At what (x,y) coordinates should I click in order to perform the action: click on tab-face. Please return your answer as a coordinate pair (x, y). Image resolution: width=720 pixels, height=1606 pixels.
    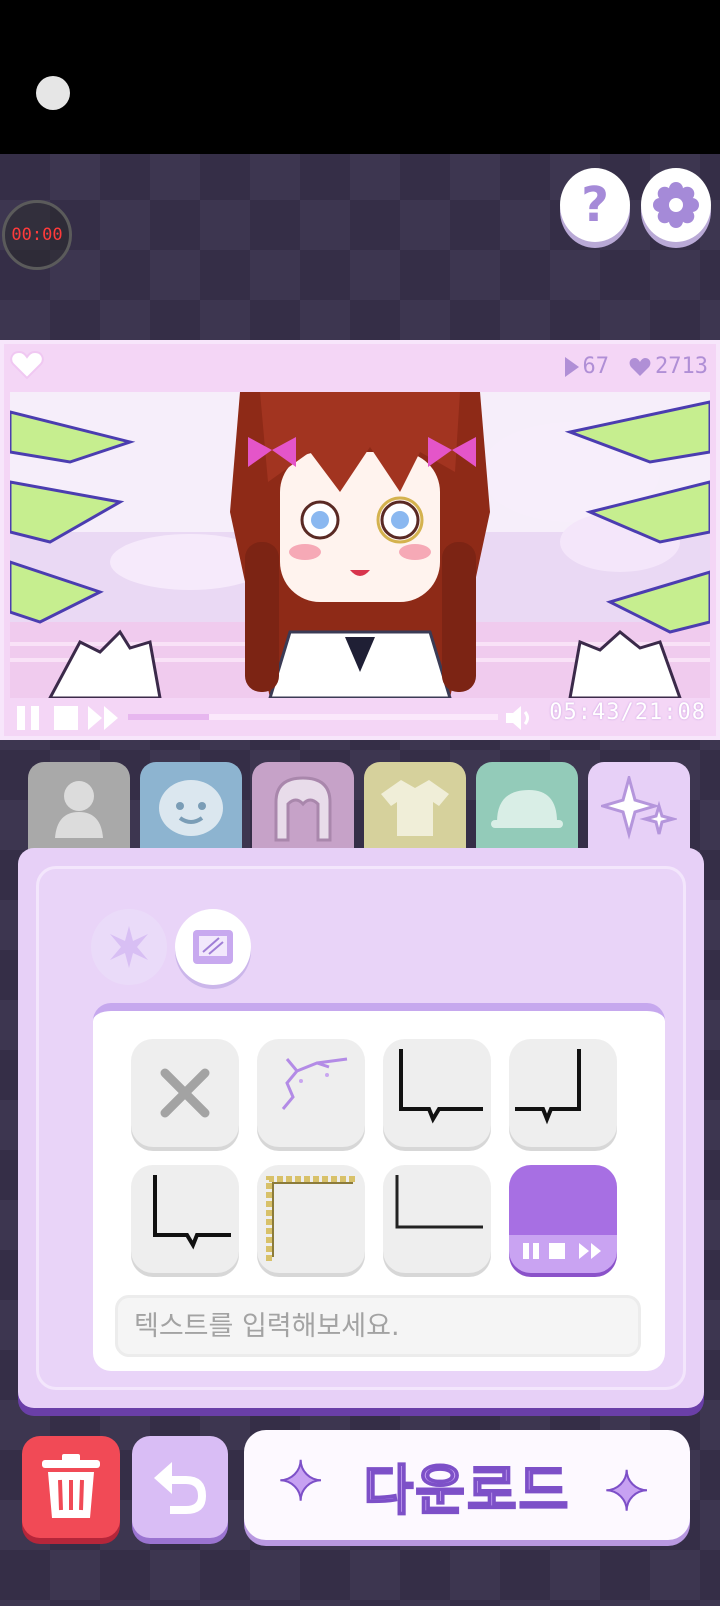
    Looking at the image, I should click on (191, 808).